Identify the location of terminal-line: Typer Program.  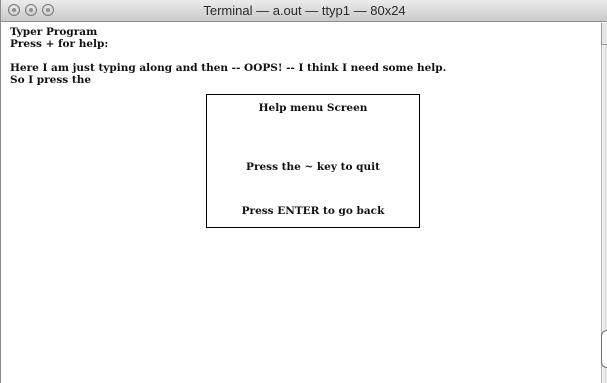
(54, 32).